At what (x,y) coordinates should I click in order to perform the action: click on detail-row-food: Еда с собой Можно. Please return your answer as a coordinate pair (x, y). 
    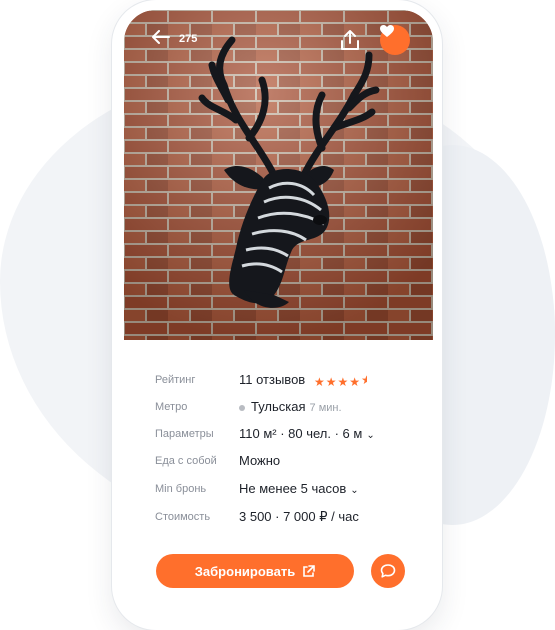
    Looking at the image, I should click on (278, 462).